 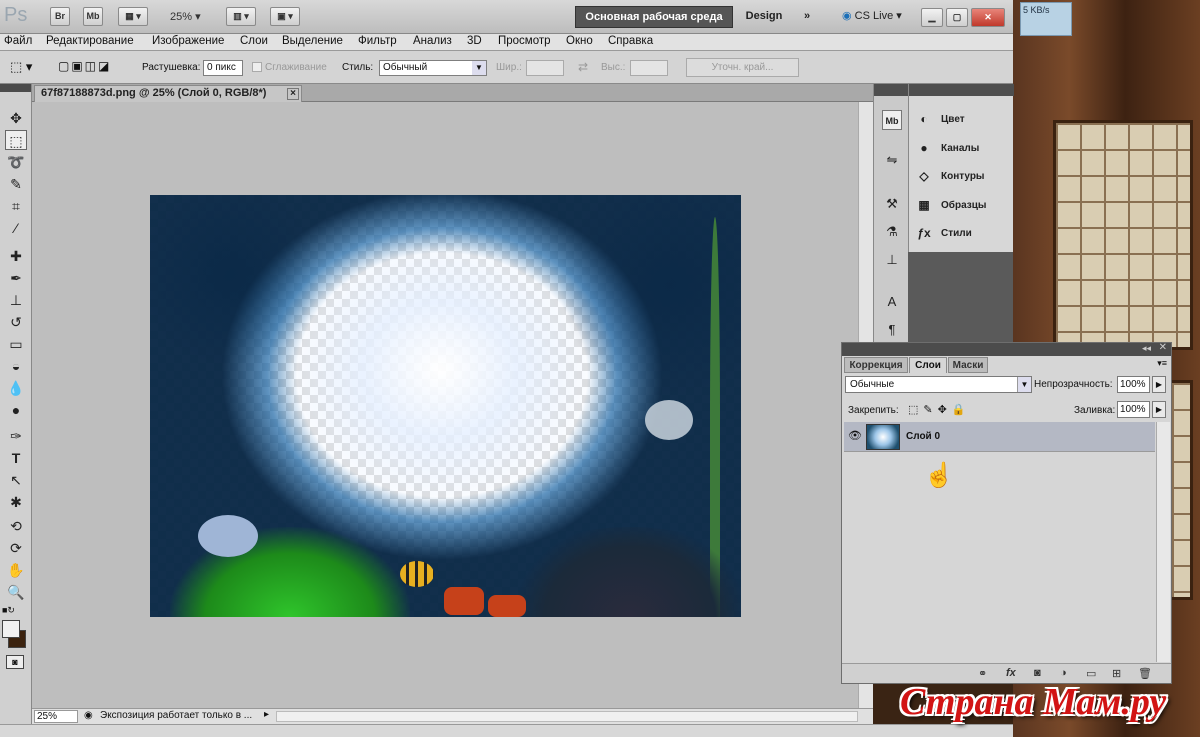 I want to click on lasso-tool-icon: ➰, so click(x=16, y=162).